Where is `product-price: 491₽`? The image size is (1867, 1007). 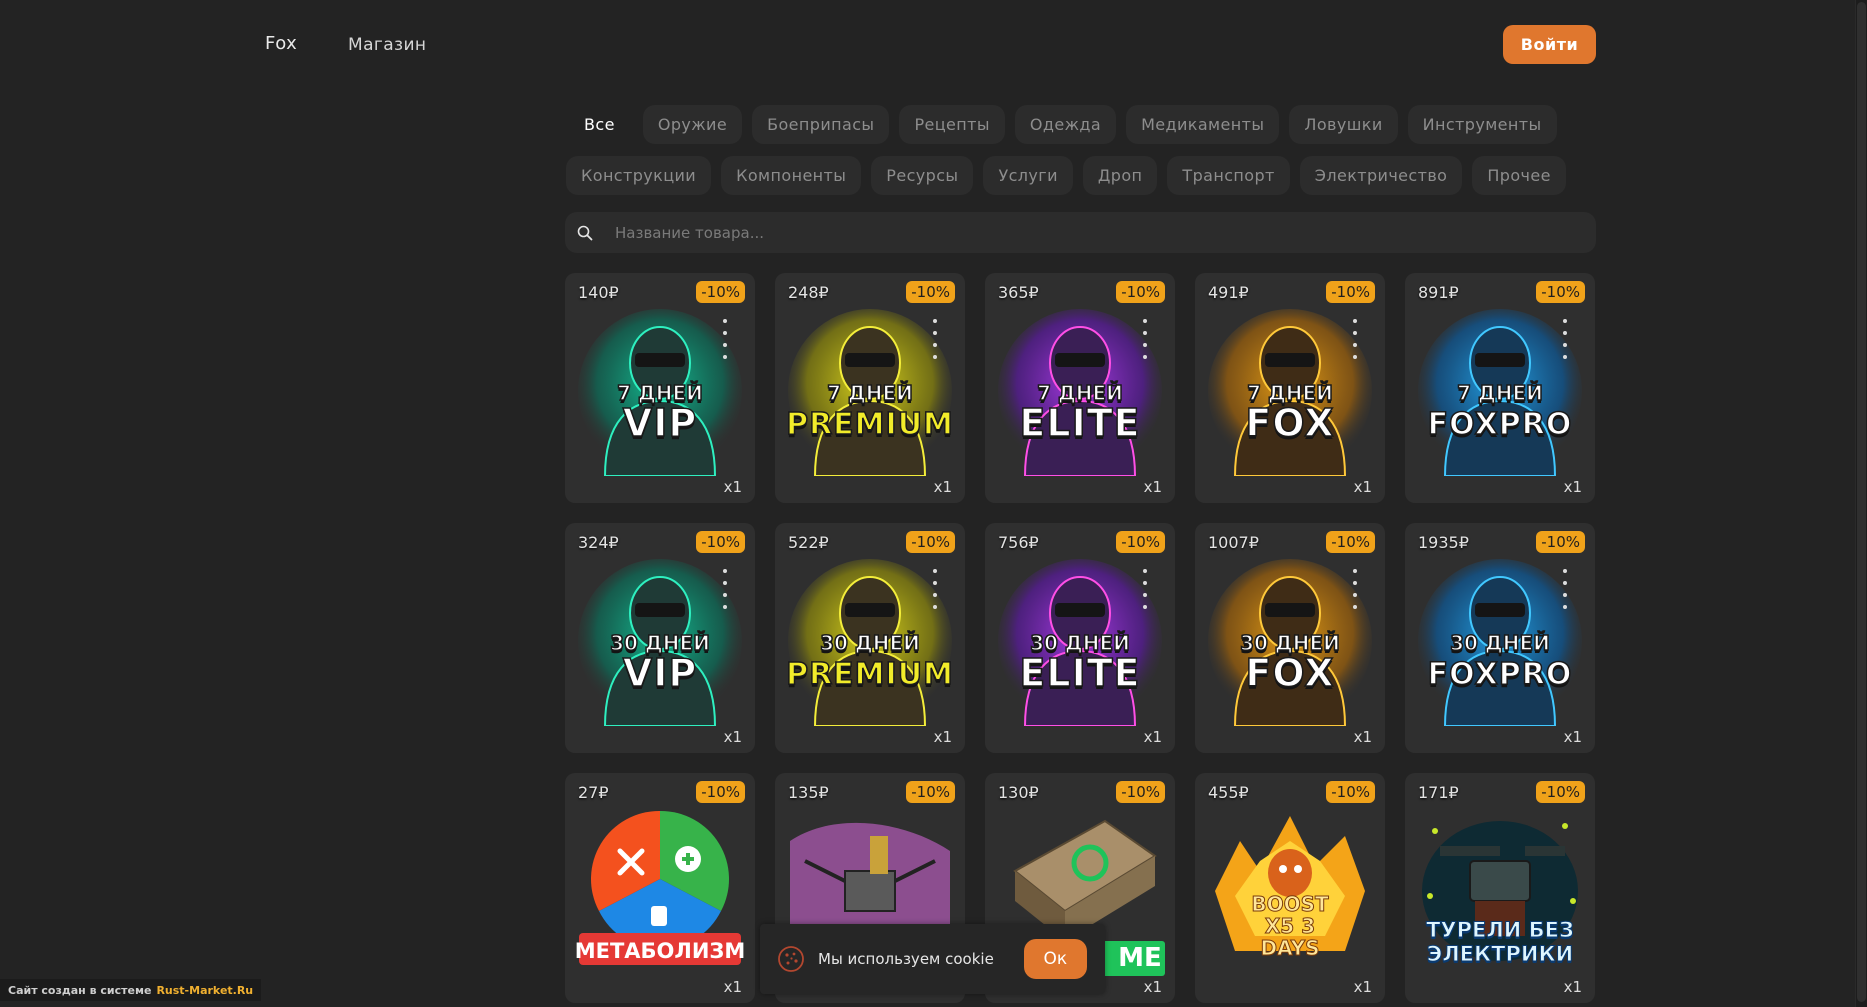 product-price: 491₽ is located at coordinates (1228, 292).